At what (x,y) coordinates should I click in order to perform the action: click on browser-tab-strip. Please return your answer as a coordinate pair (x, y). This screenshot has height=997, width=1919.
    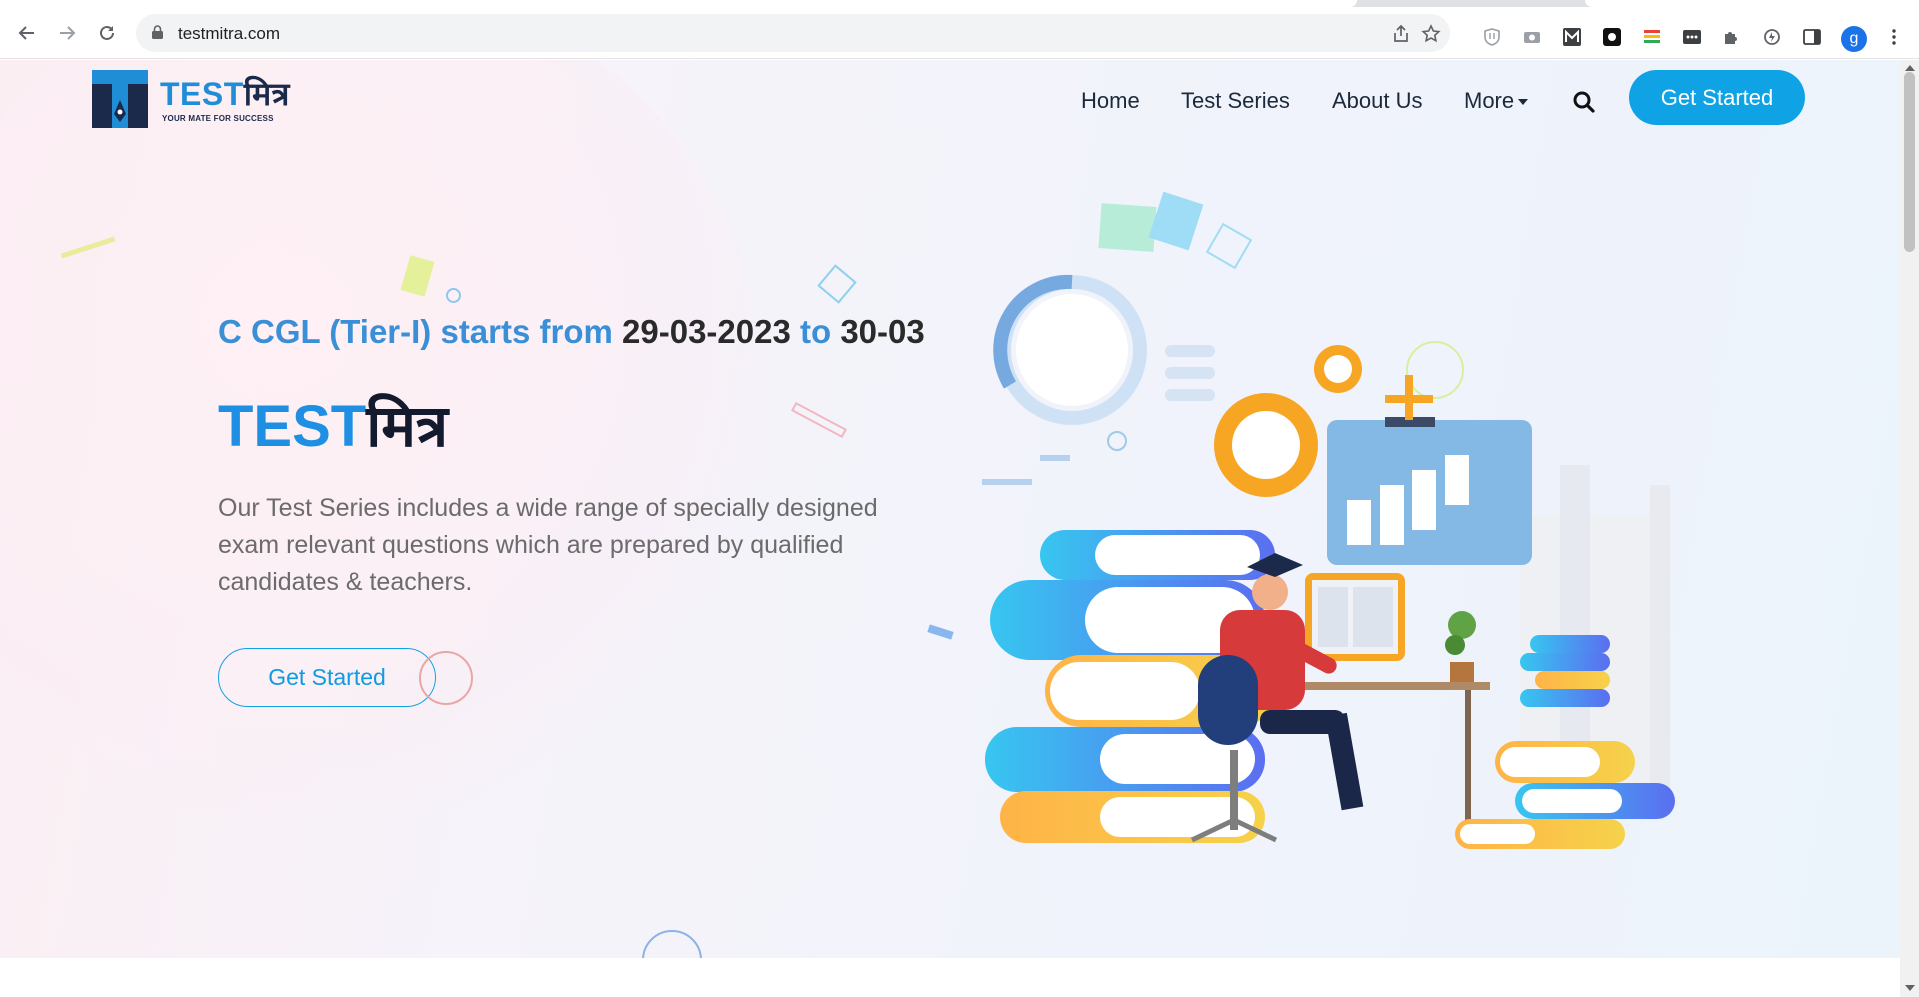
    Looking at the image, I should click on (959, 3).